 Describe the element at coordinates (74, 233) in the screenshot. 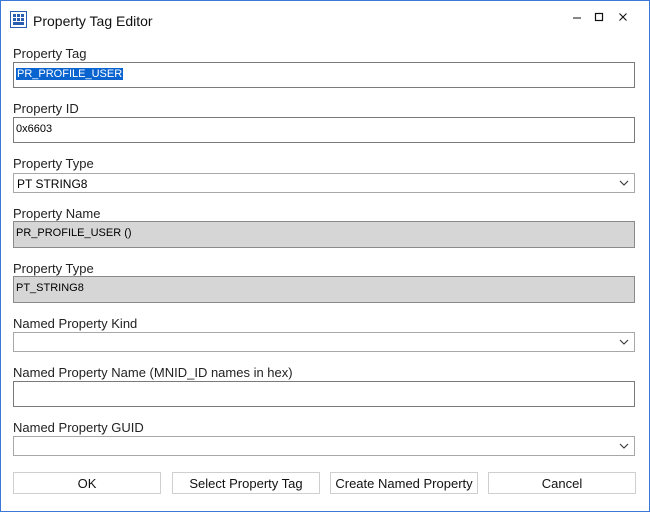

I see `property-name-value: PR_PROFILE_USER ()` at that location.